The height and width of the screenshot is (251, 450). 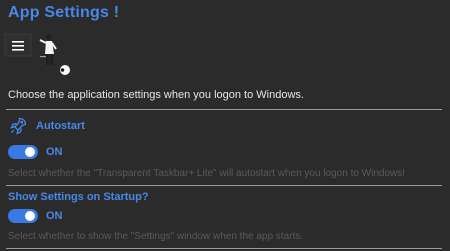 I want to click on show-settings-toggle-row: ON, so click(x=35, y=216).